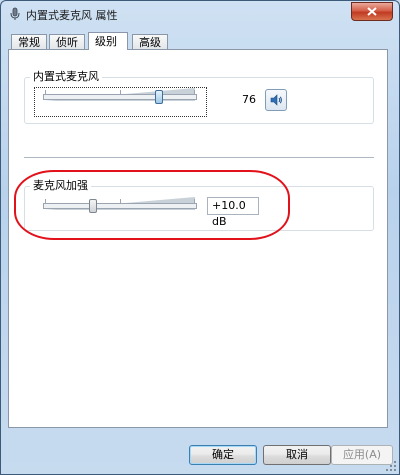 This screenshot has width=400, height=475. Describe the element at coordinates (67, 41) in the screenshot. I see `tab-listen: 侦听` at that location.